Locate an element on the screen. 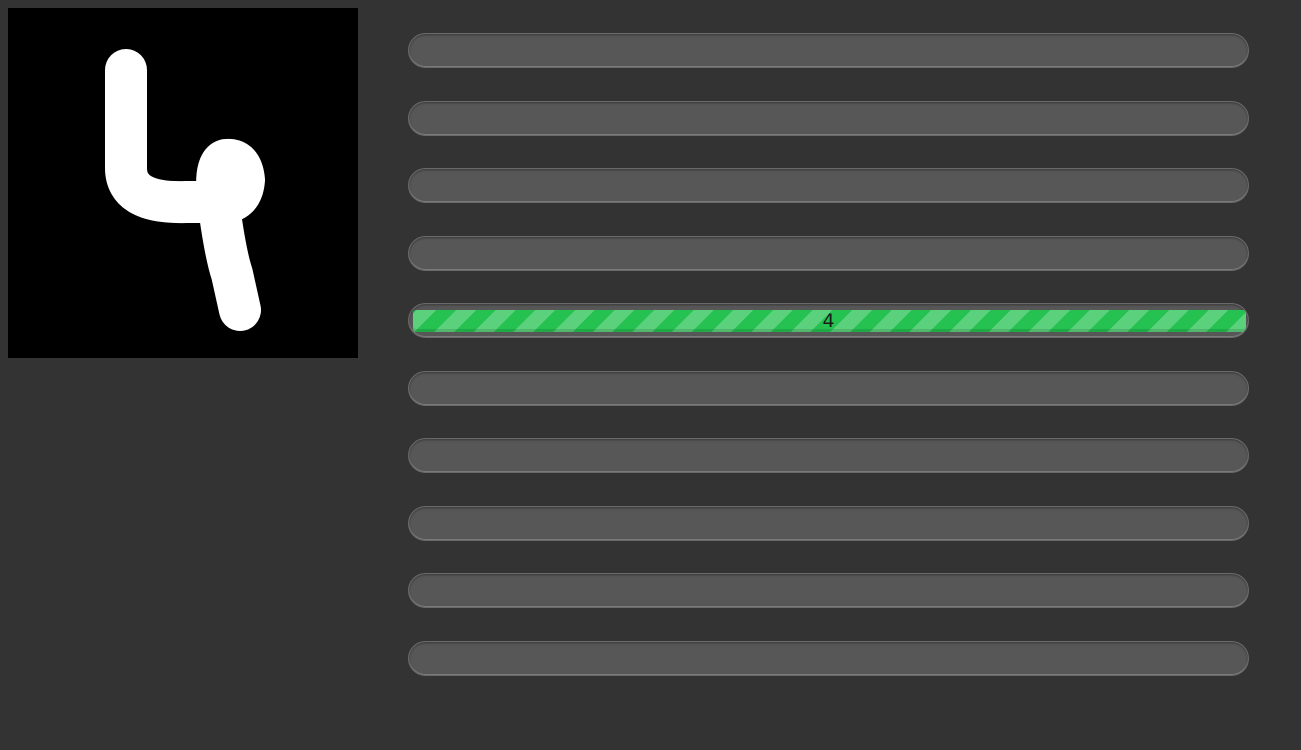 This screenshot has height=750, width=1301. drawn-digit-4-icon is located at coordinates (185, 190).